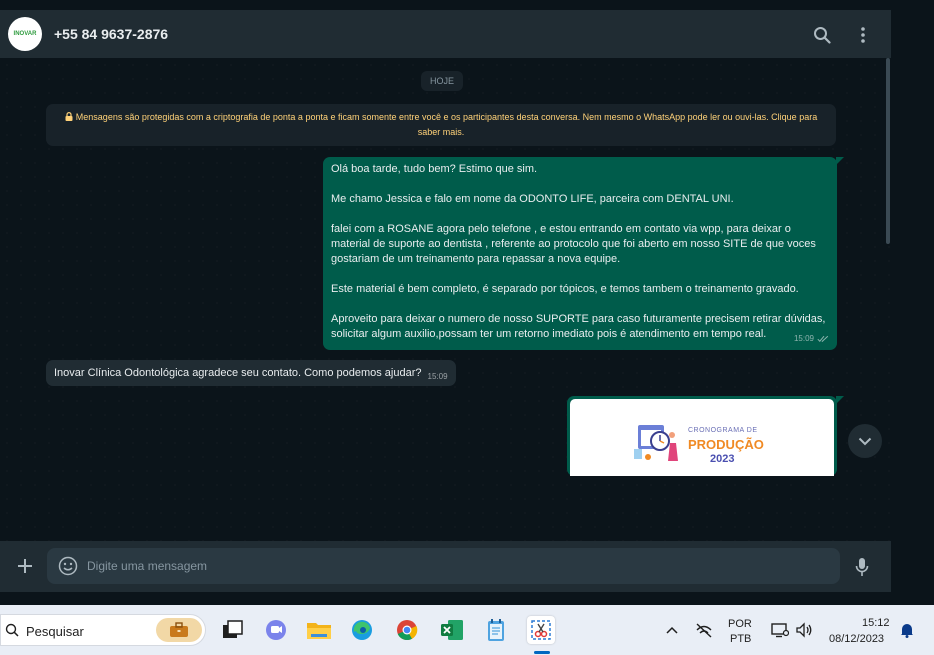 The image size is (934, 655). I want to click on scrollbar, so click(888, 151).